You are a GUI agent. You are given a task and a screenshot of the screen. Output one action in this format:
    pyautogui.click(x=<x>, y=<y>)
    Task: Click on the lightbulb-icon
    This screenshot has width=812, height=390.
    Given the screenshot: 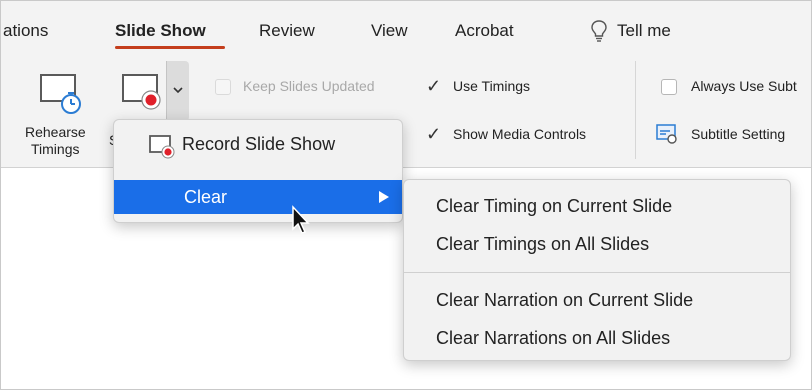 What is the action you would take?
    pyautogui.click(x=599, y=33)
    